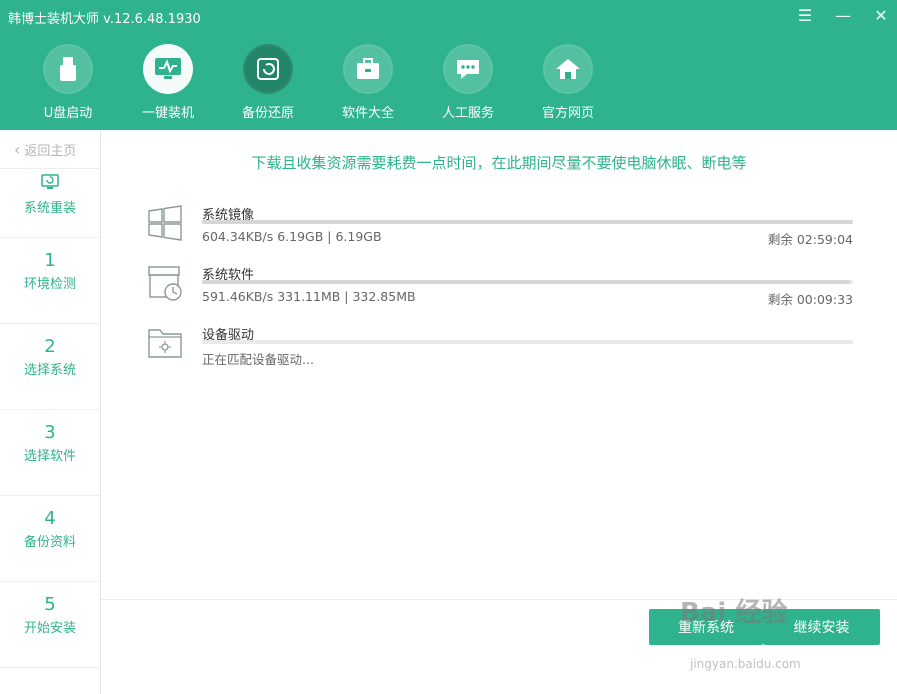 The height and width of the screenshot is (694, 897). Describe the element at coordinates (568, 69) in the screenshot. I see `home-icon` at that location.